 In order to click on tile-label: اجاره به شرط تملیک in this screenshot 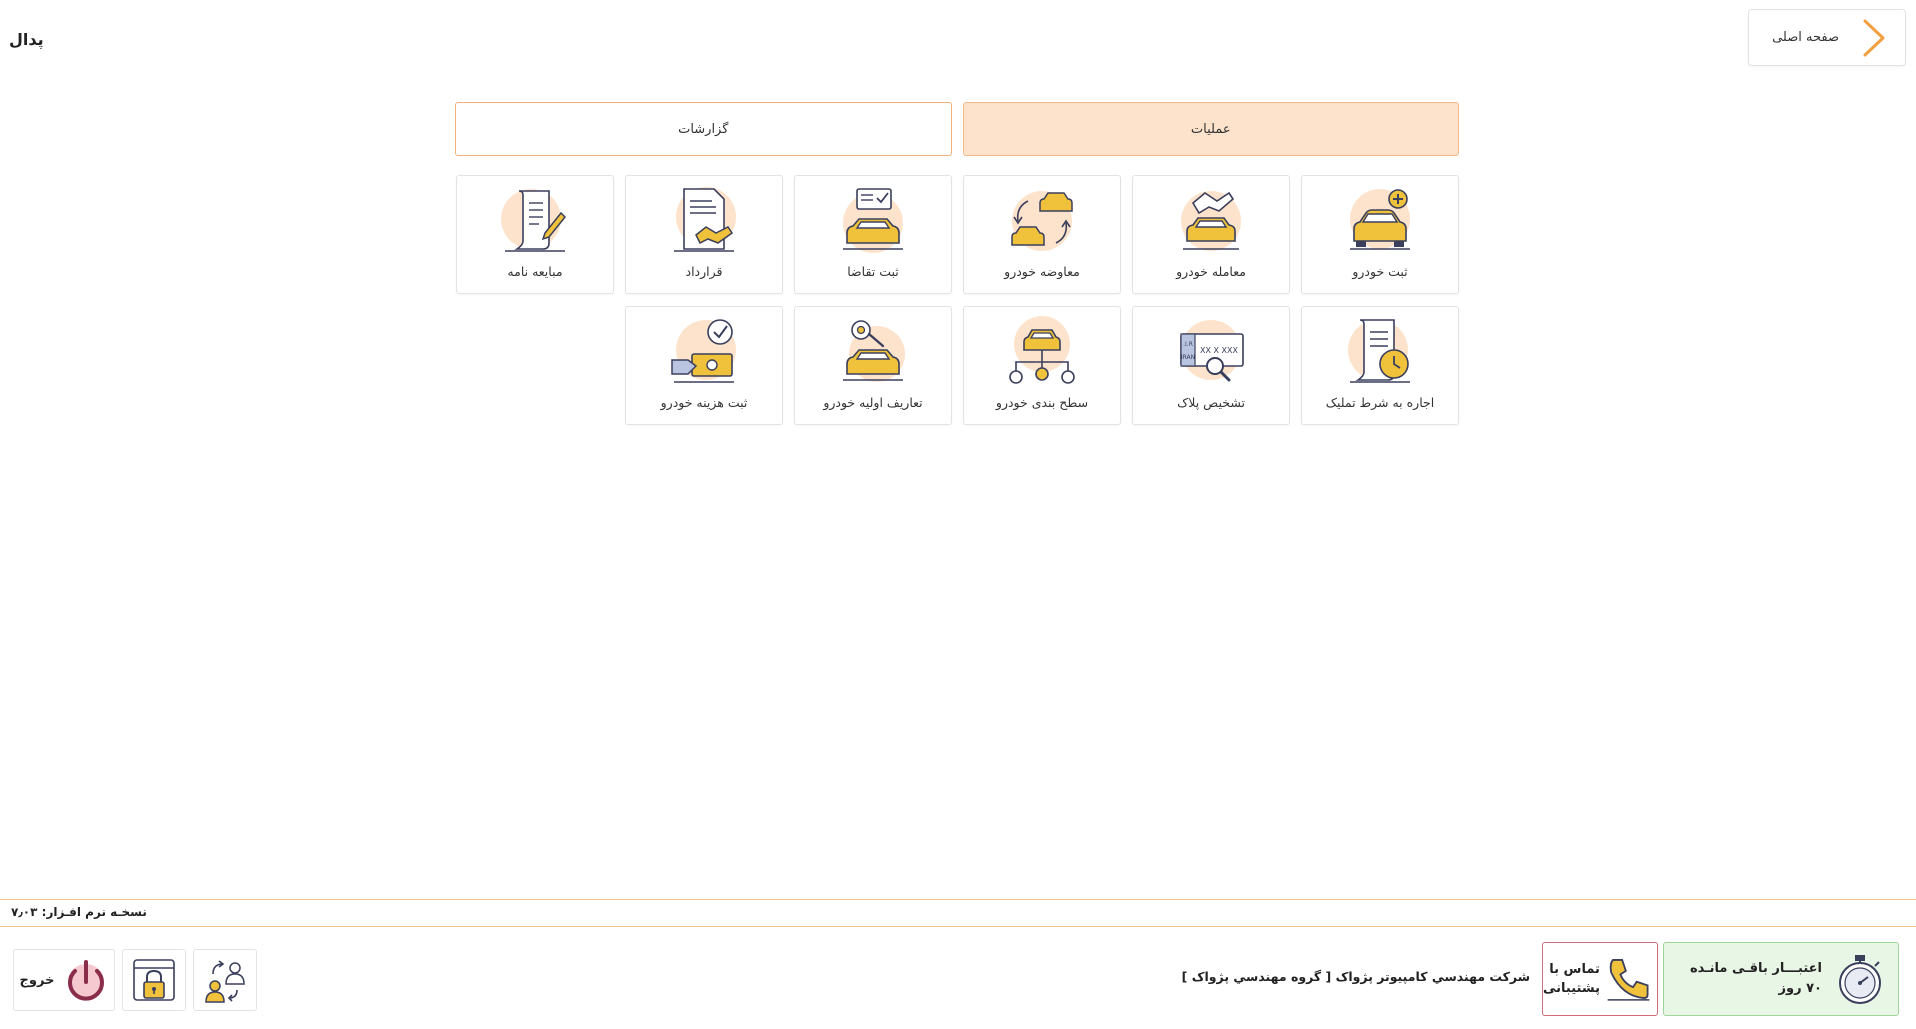, I will do `click(1380, 402)`.